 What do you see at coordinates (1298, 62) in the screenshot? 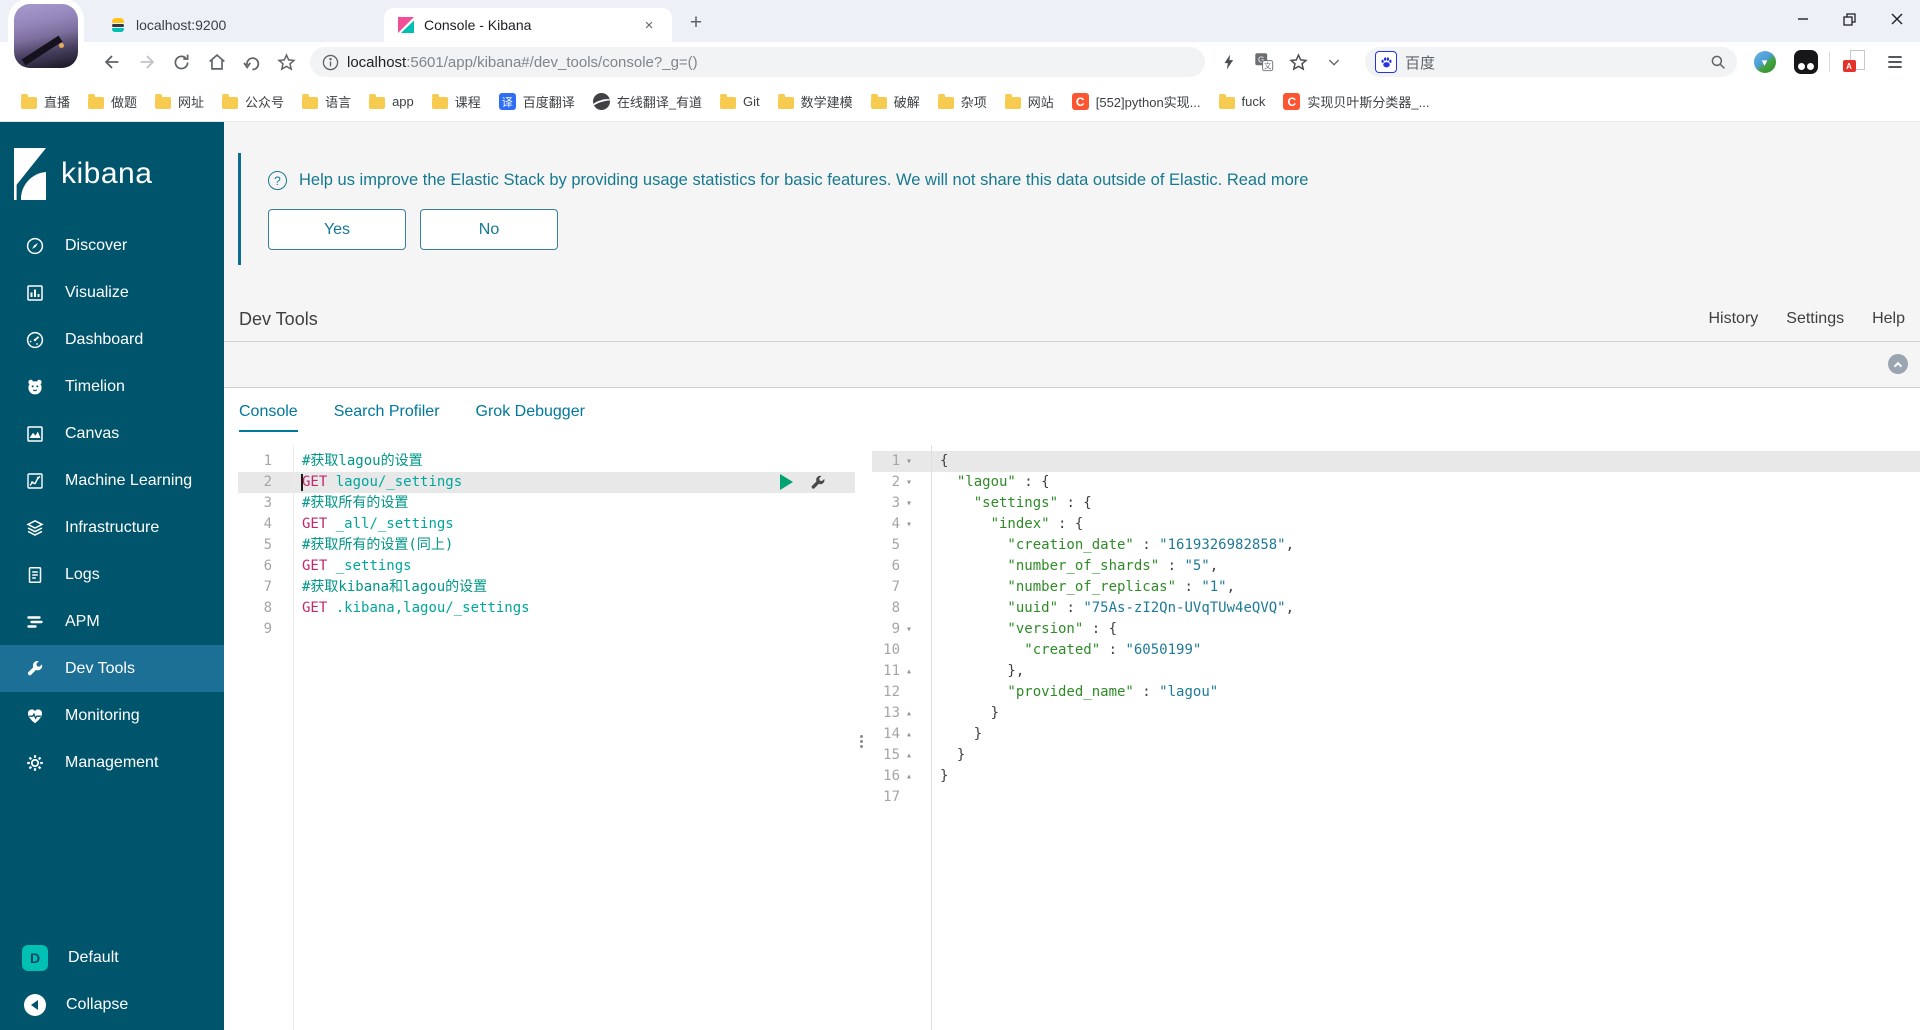
I see `favorites-star-icon` at bounding box center [1298, 62].